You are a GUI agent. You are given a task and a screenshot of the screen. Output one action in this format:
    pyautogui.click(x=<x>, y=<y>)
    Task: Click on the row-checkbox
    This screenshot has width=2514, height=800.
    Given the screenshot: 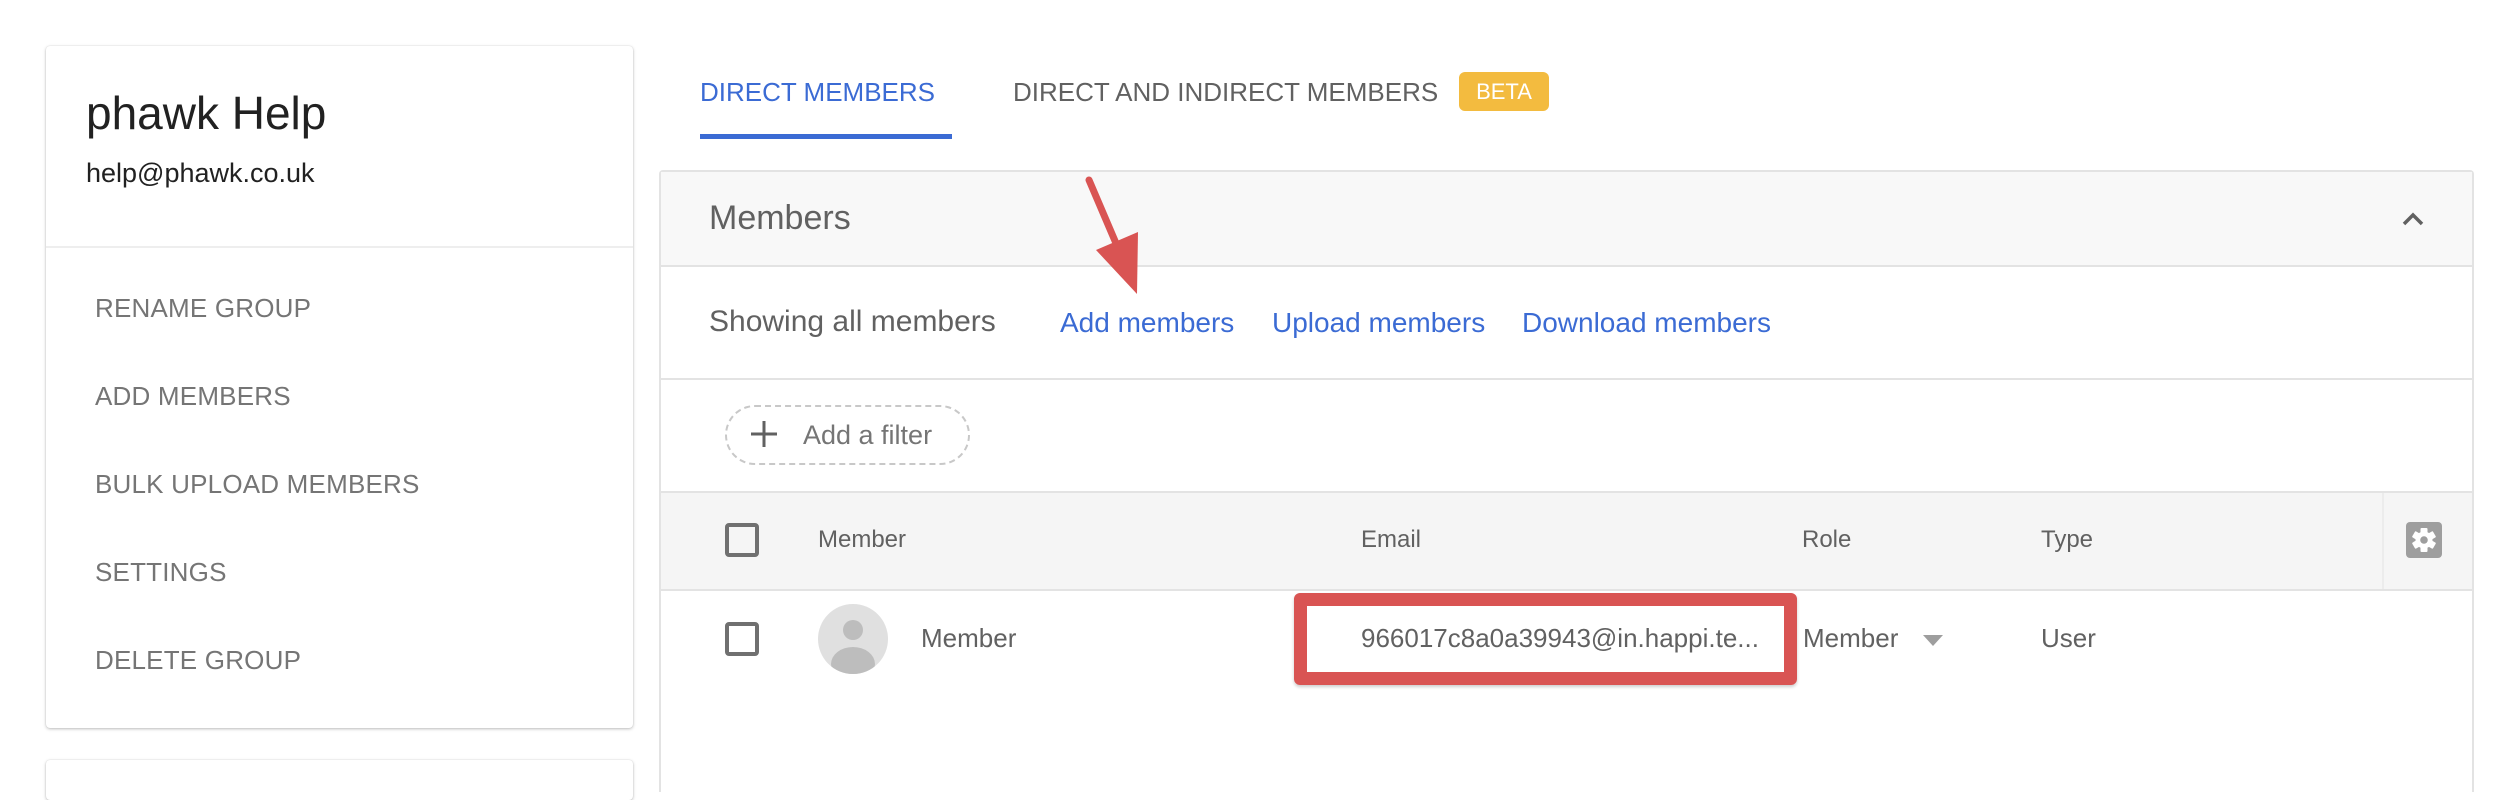 What is the action you would take?
    pyautogui.click(x=742, y=639)
    